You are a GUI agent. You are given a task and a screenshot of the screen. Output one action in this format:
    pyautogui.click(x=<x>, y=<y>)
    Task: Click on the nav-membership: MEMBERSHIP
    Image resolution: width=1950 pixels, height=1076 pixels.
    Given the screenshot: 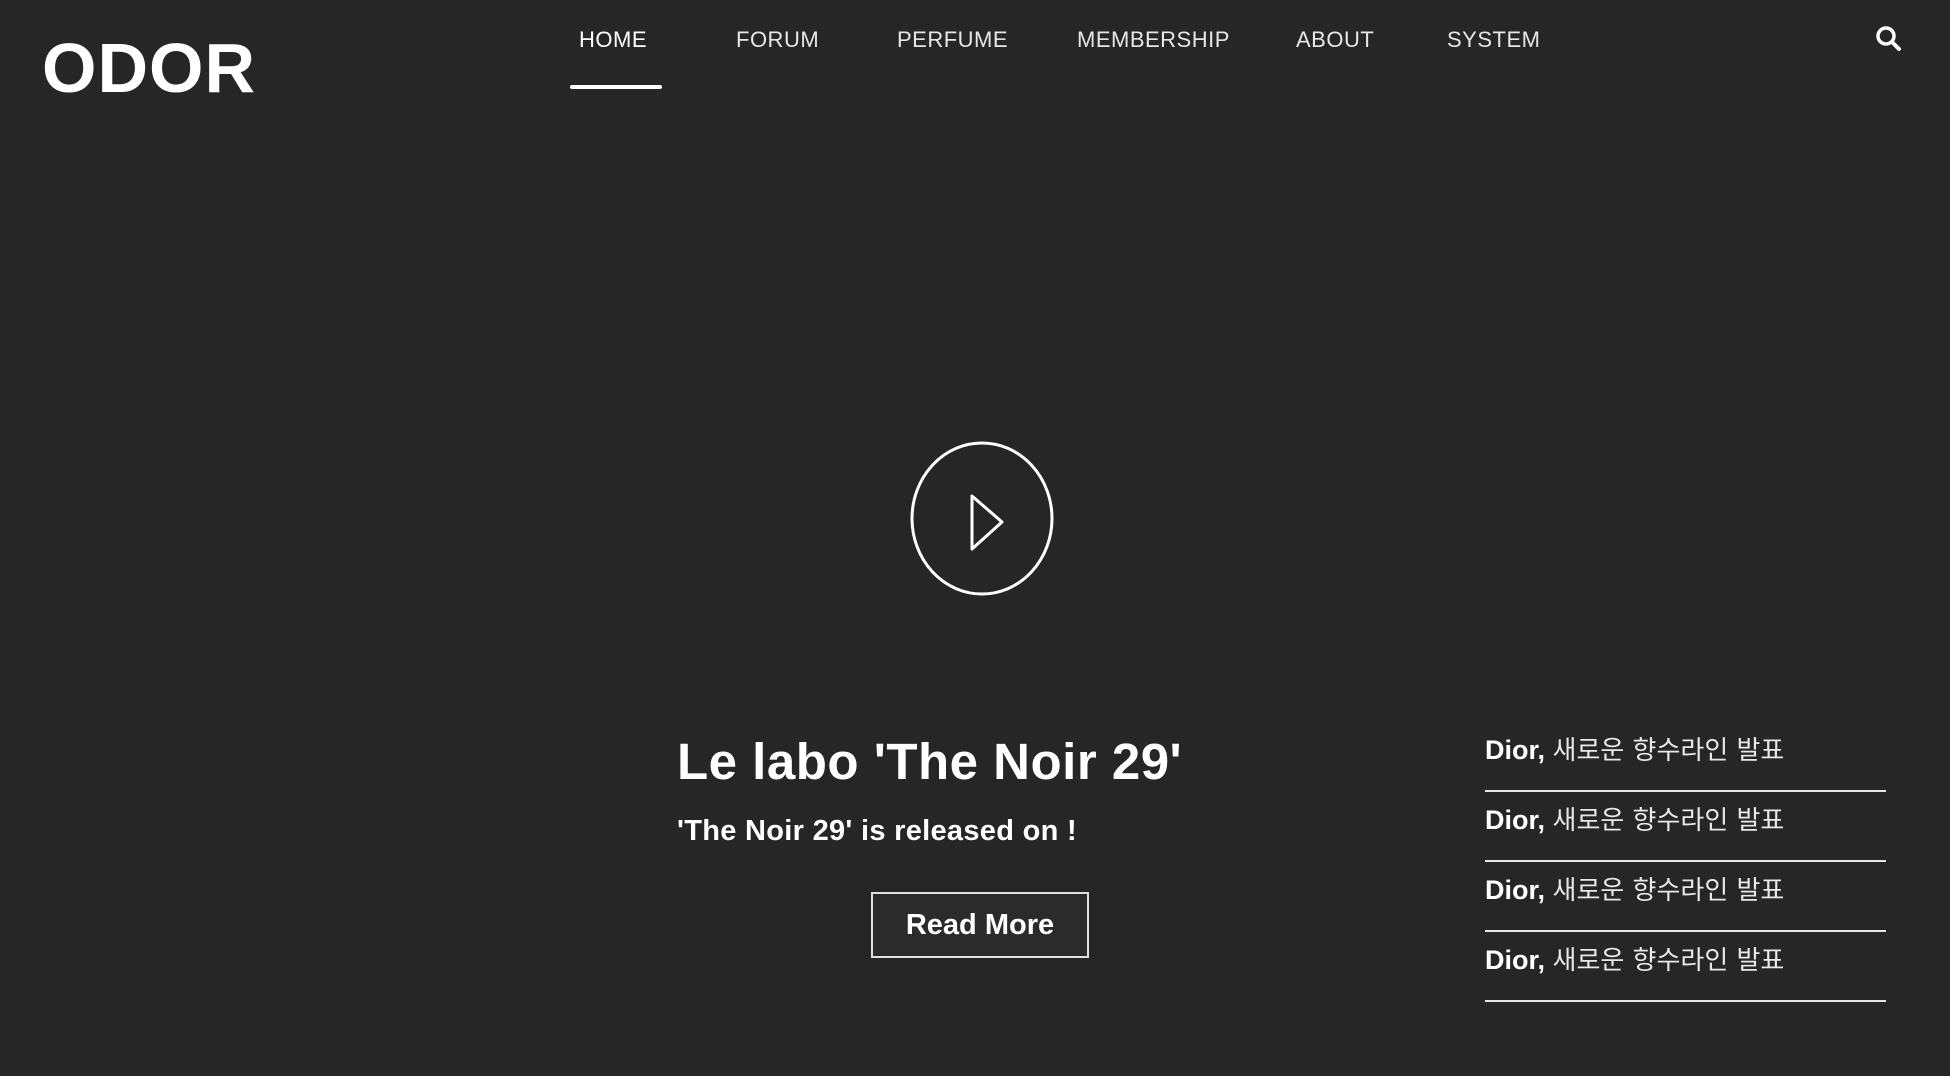 What is the action you would take?
    pyautogui.click(x=1153, y=40)
    